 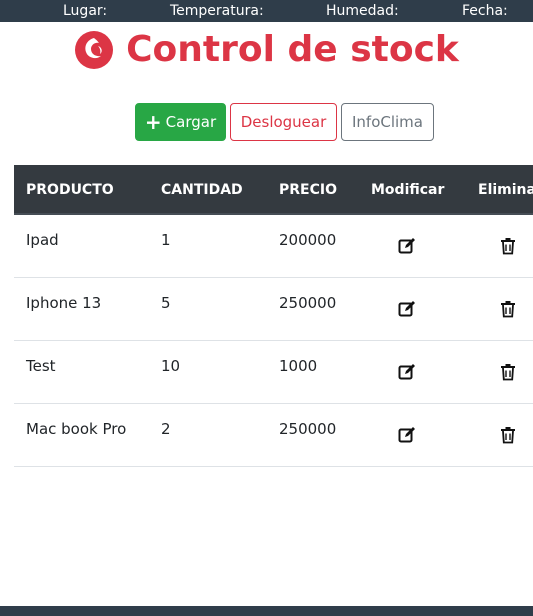 What do you see at coordinates (485, 11) in the screenshot?
I see `fecha-label: Fecha:` at bounding box center [485, 11].